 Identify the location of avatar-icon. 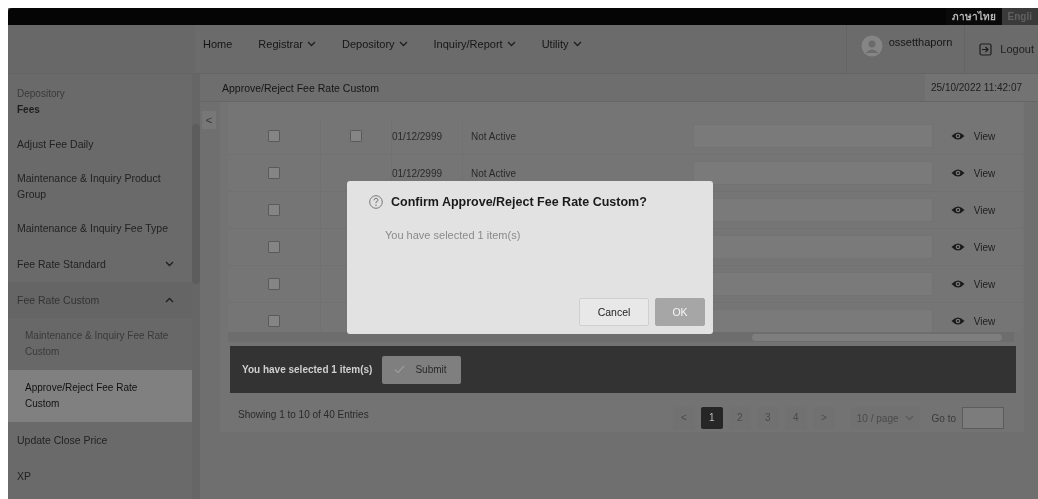
(871, 46).